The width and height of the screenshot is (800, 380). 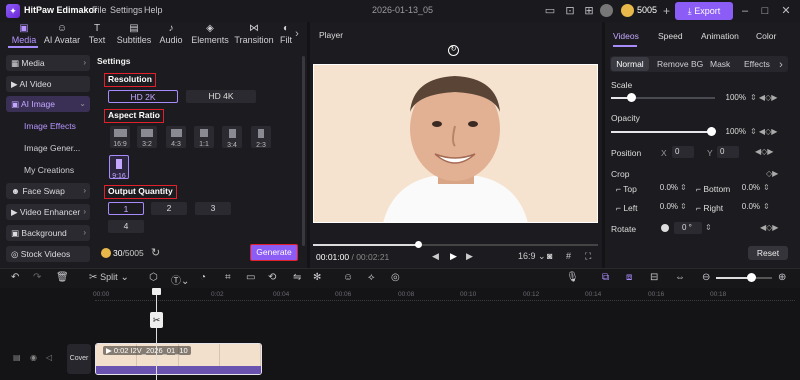 I want to click on freeze-frame-icon: ✻, so click(x=317, y=277).